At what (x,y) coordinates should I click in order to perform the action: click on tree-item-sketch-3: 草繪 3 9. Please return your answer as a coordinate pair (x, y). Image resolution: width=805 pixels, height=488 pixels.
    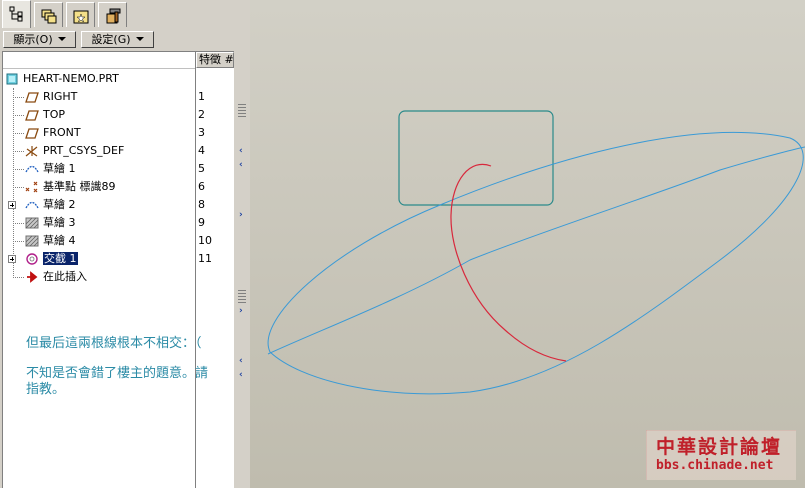
    Looking at the image, I should click on (118, 223).